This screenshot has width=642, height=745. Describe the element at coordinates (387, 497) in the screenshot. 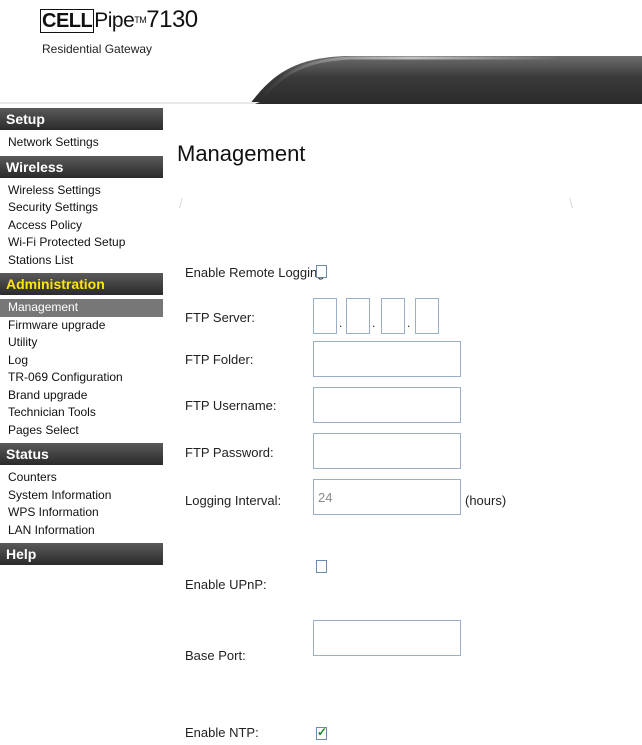

I see `logging-interval-input` at that location.